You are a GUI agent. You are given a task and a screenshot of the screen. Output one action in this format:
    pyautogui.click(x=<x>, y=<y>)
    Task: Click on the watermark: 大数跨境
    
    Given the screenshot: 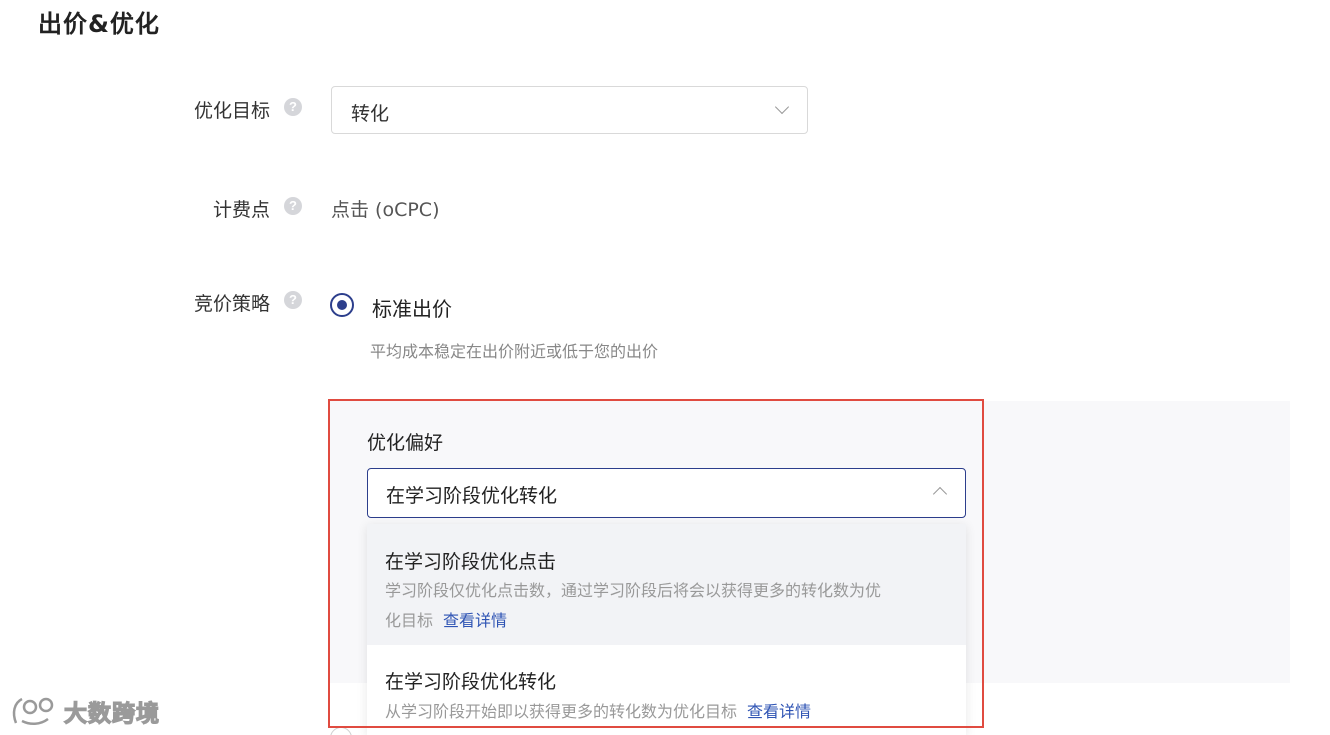 What is the action you would take?
    pyautogui.click(x=85, y=711)
    